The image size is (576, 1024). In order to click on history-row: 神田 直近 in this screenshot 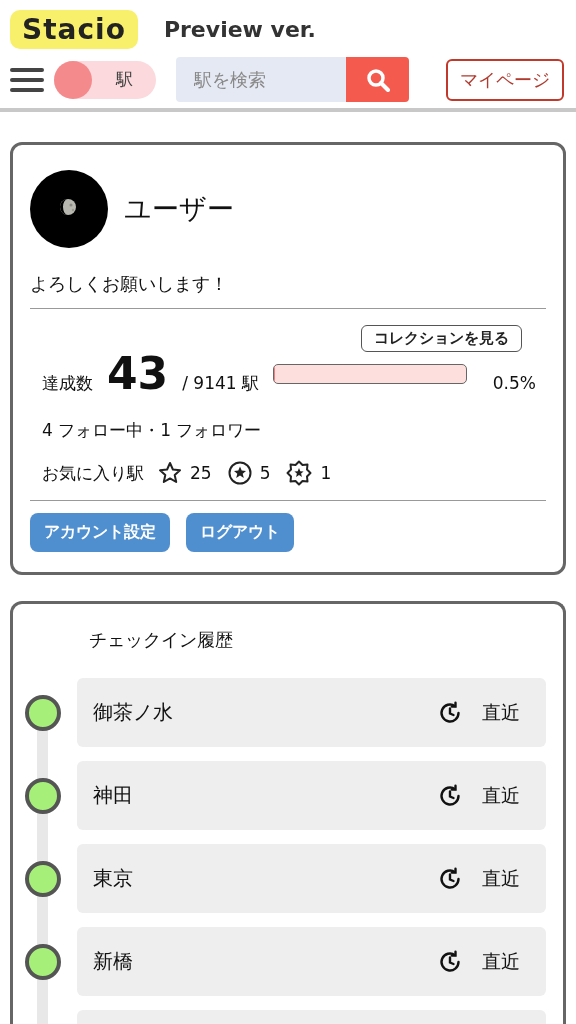, I will do `click(311, 795)`.